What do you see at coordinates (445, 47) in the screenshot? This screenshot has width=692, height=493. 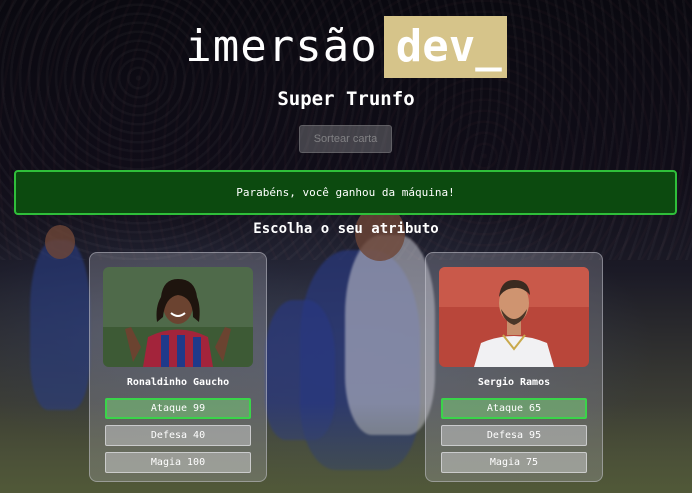 I see `logo-badge: dev_` at bounding box center [445, 47].